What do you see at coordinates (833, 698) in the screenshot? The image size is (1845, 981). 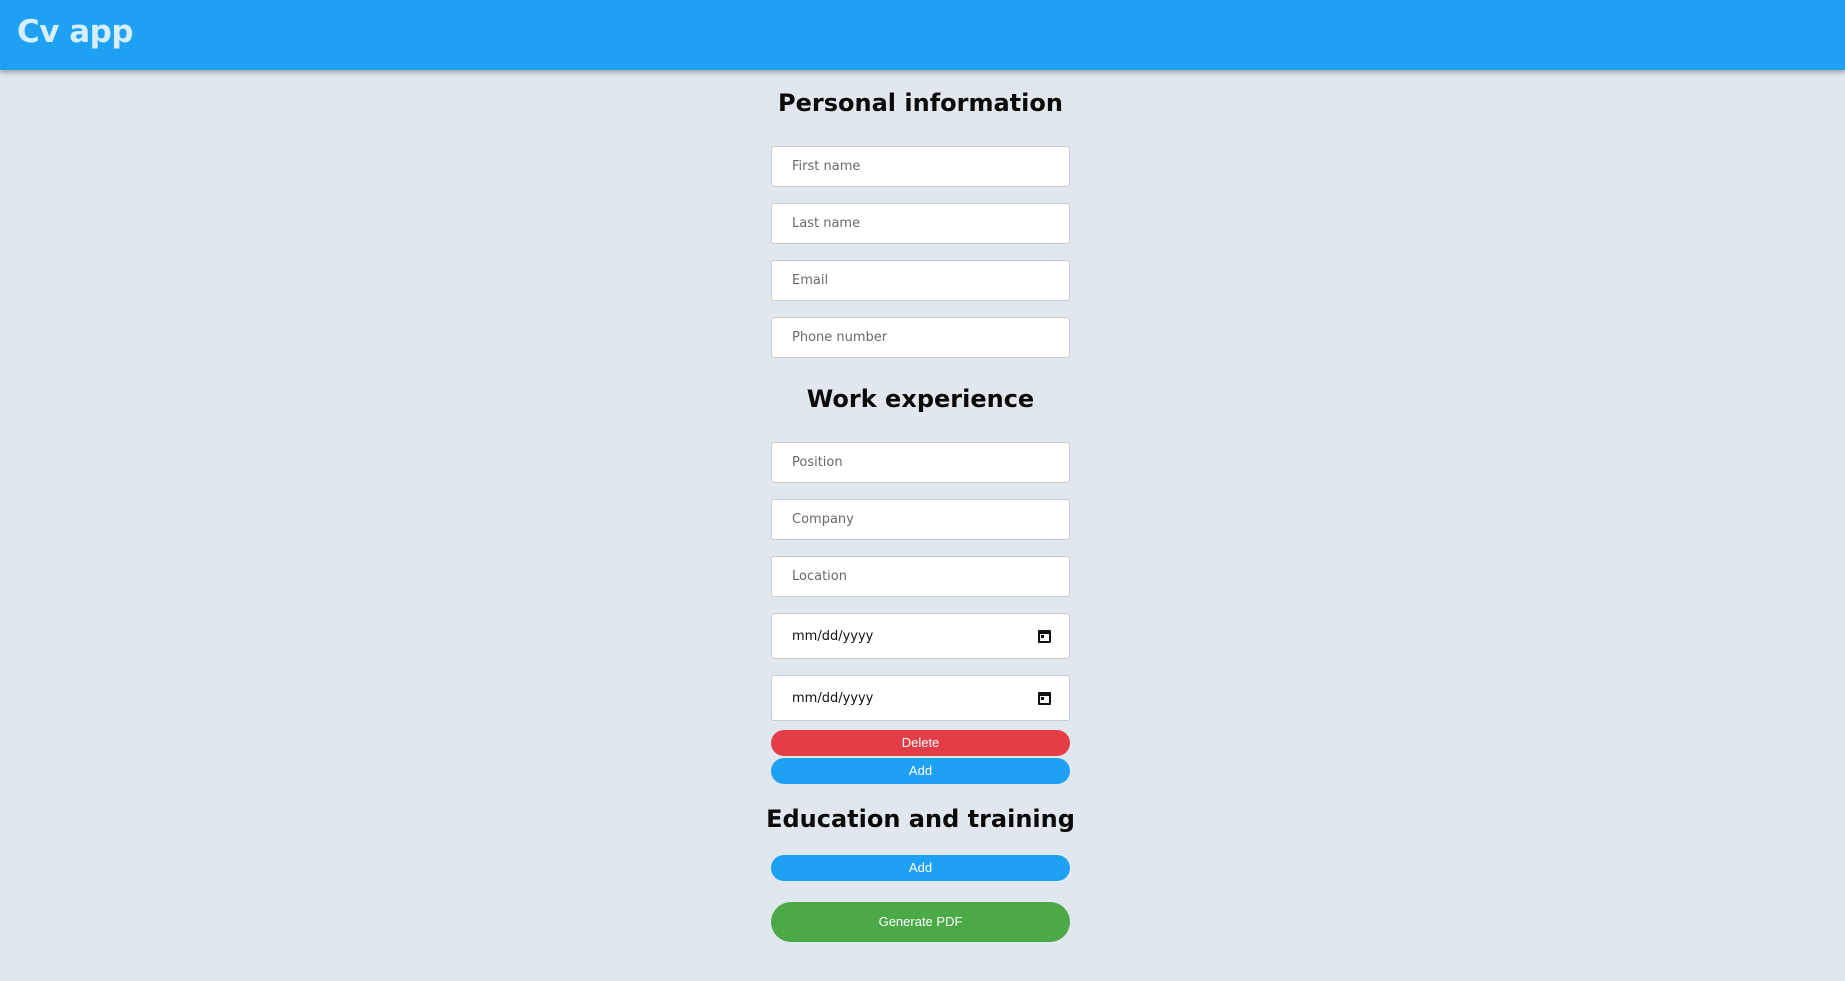 I see `end-date-value: mm/dd/yyyy` at bounding box center [833, 698].